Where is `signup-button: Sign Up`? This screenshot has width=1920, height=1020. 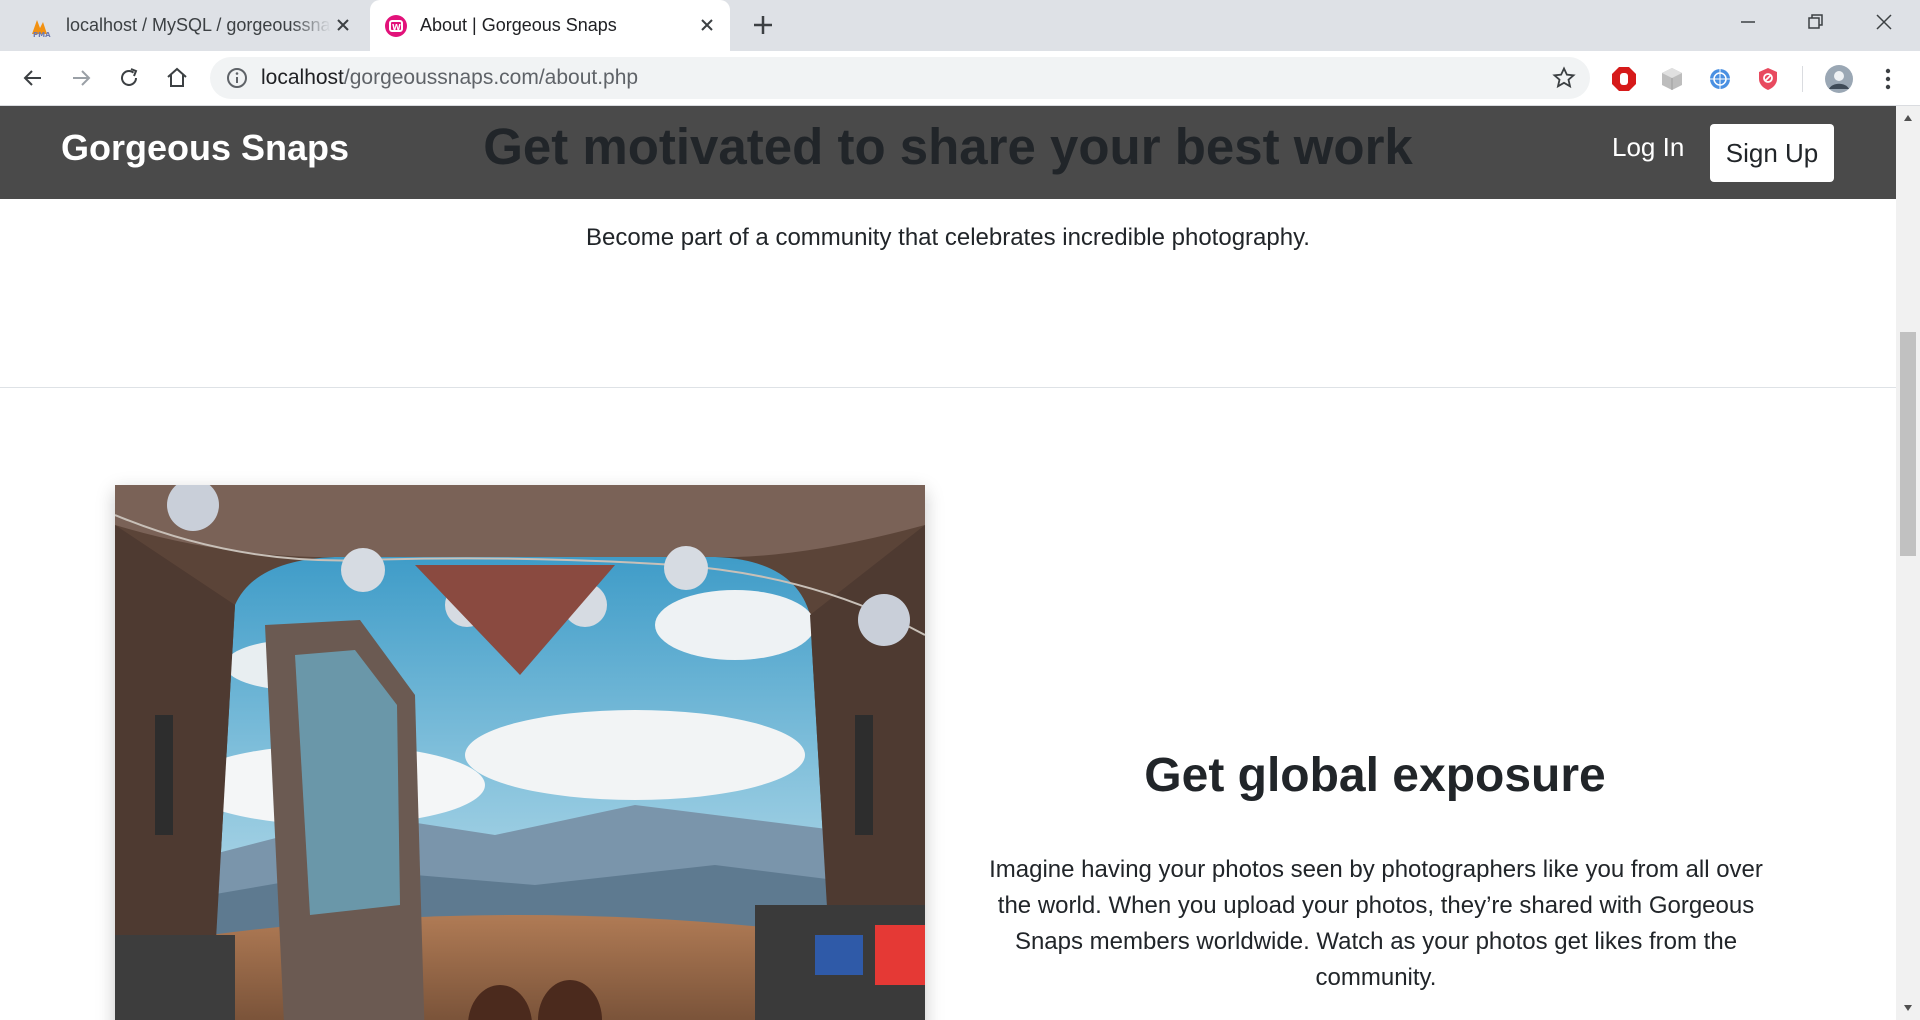
signup-button: Sign Up is located at coordinates (1772, 153).